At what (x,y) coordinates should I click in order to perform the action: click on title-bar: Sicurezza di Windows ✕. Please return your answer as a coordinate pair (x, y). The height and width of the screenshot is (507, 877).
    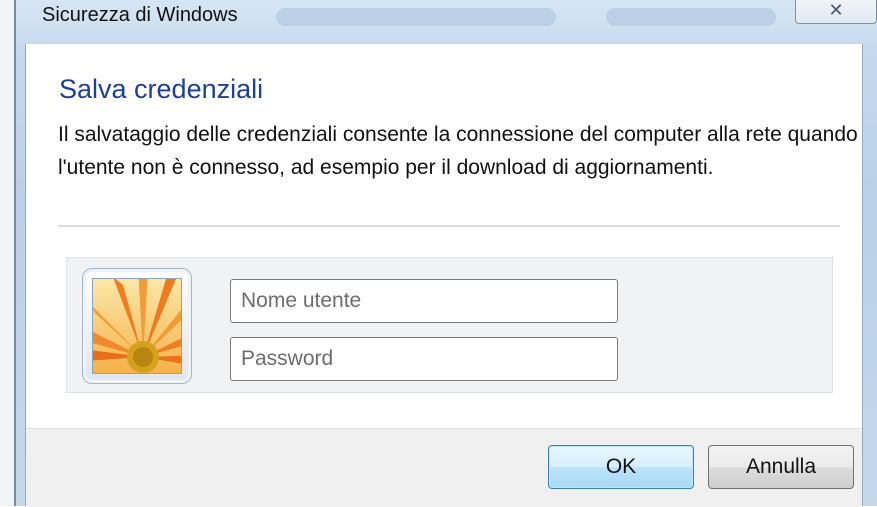
    Looking at the image, I should click on (446, 22).